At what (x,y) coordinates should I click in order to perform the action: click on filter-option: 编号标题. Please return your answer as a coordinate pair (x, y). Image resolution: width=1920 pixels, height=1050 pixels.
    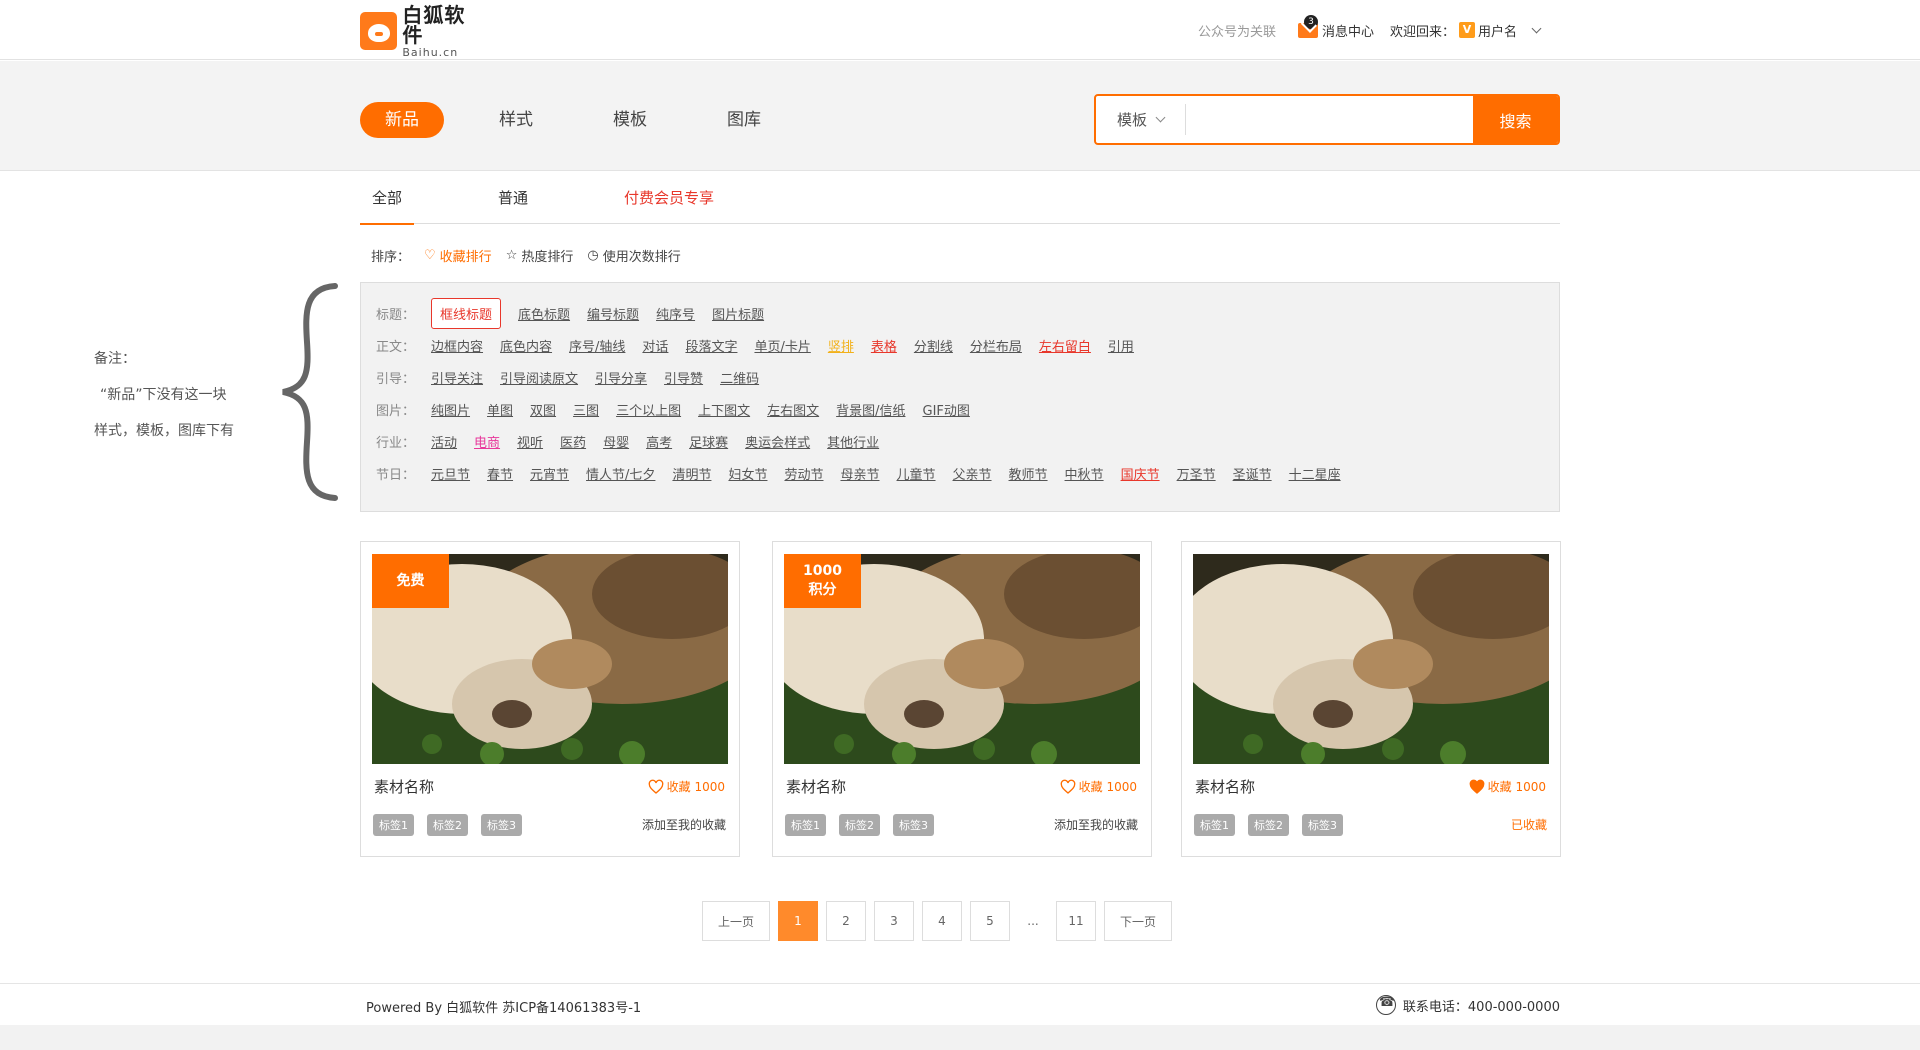
    Looking at the image, I should click on (613, 313).